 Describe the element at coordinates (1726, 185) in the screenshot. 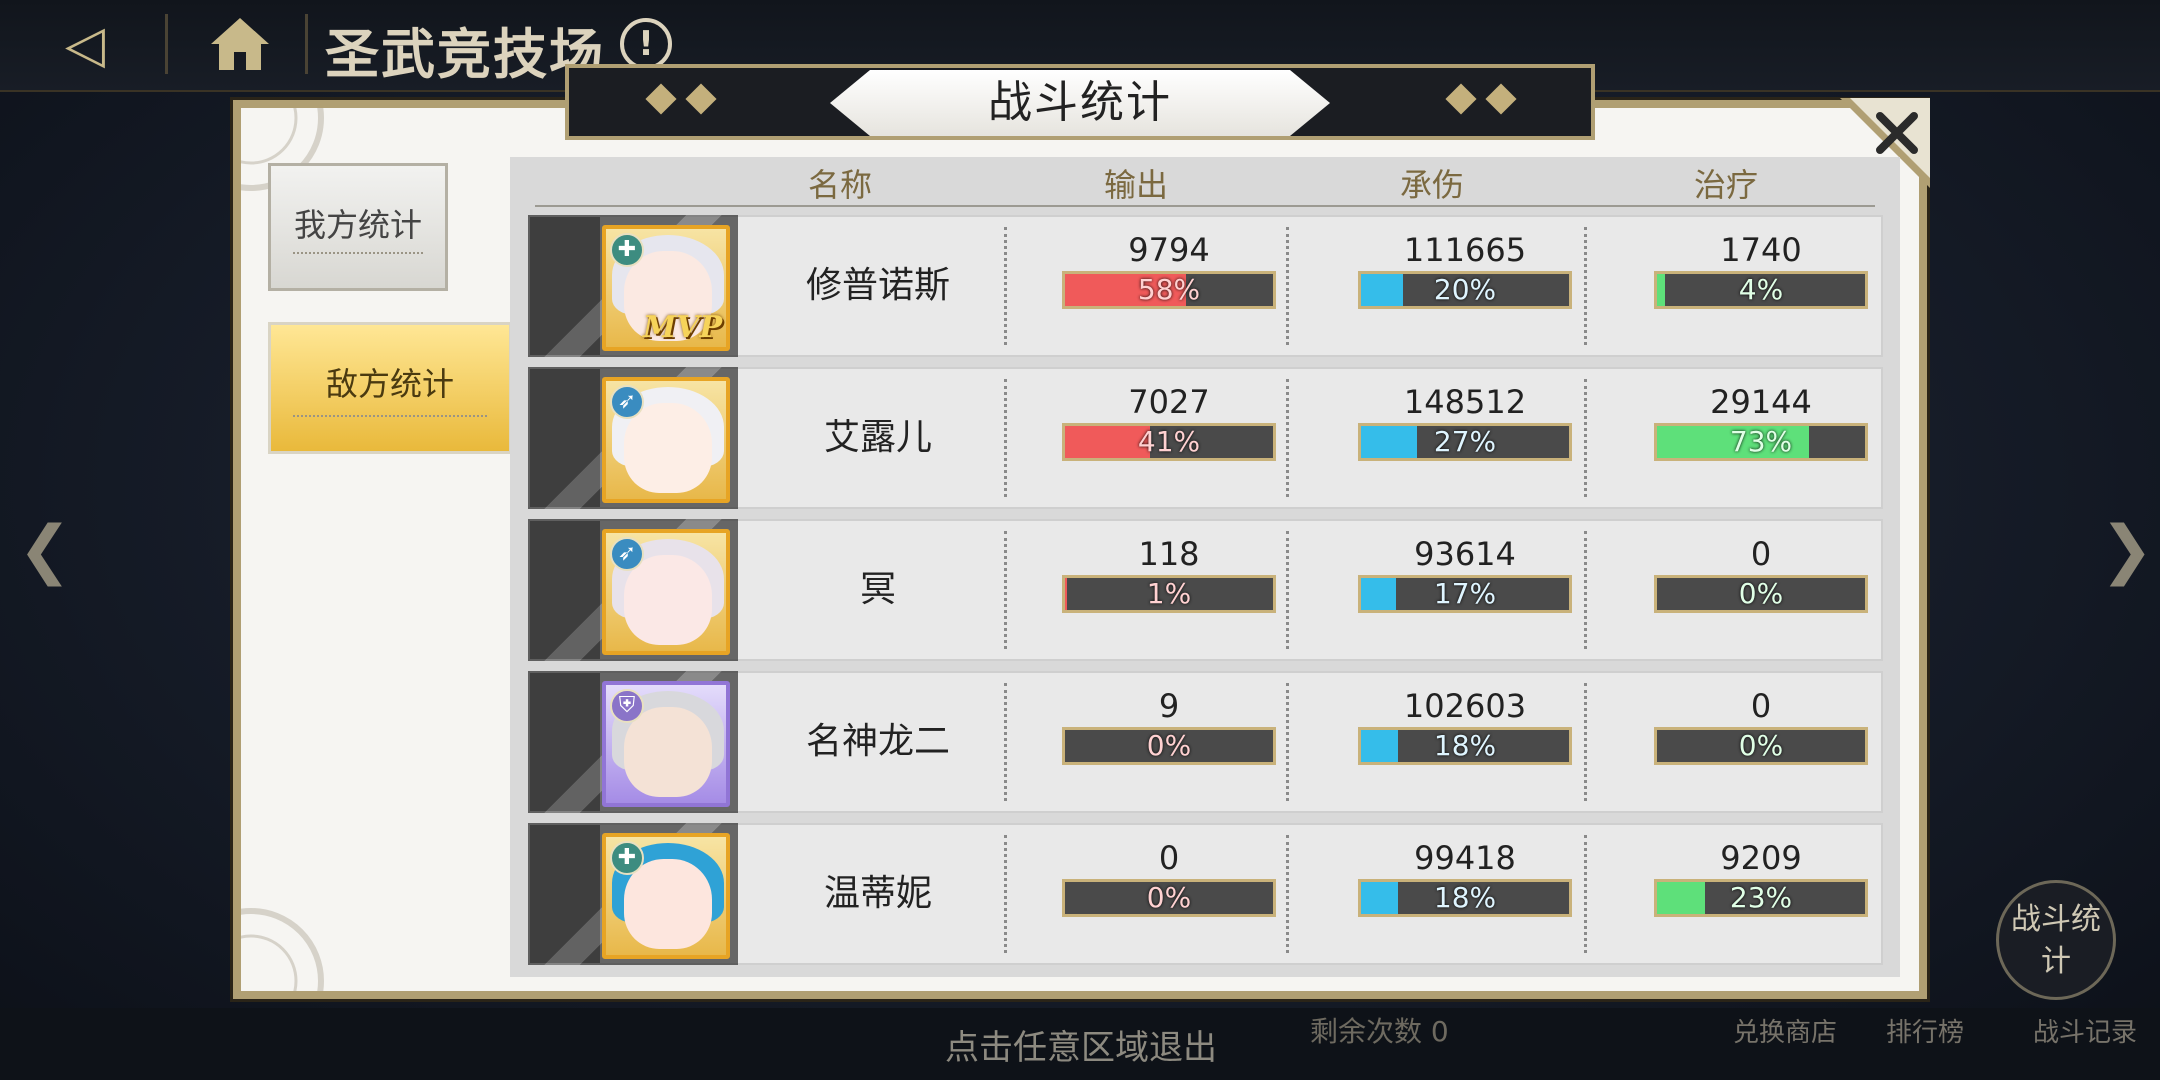

I see `column-header-healing: 治疗` at that location.